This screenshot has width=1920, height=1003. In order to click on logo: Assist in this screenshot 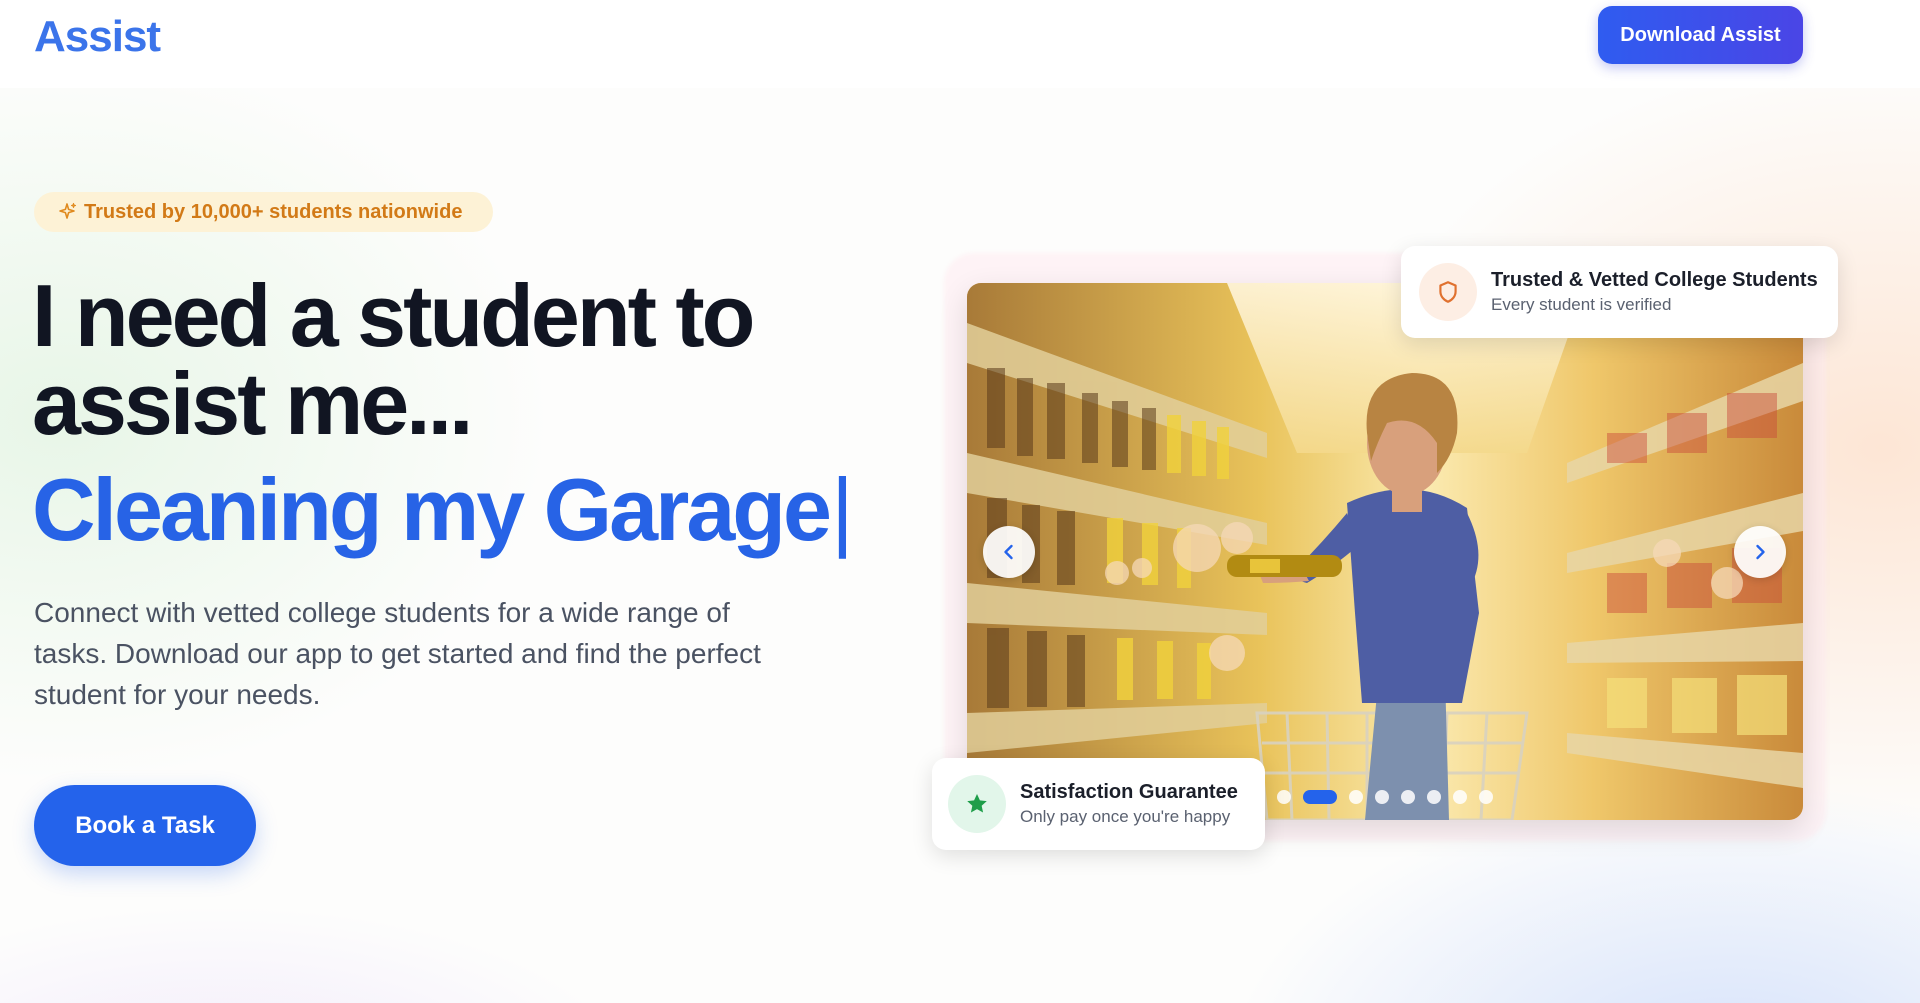, I will do `click(97, 37)`.